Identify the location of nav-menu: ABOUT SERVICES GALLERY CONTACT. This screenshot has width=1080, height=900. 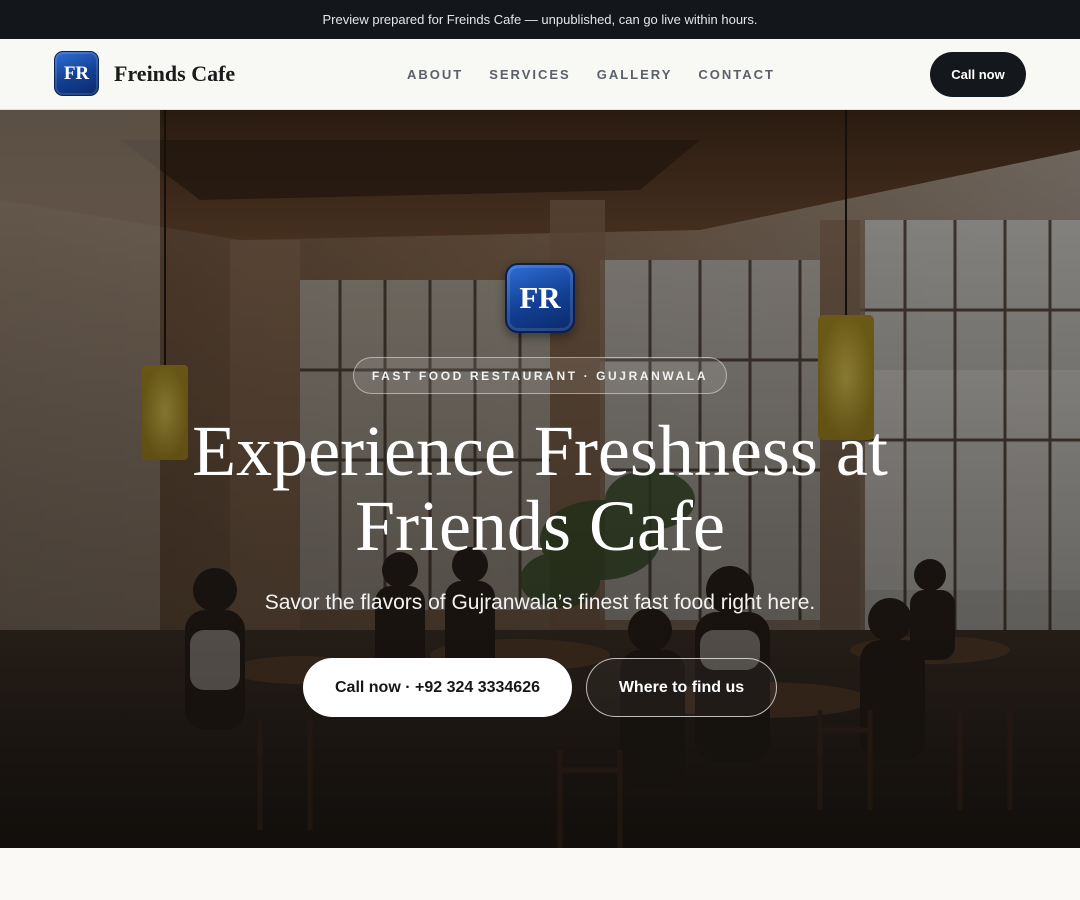
(591, 74).